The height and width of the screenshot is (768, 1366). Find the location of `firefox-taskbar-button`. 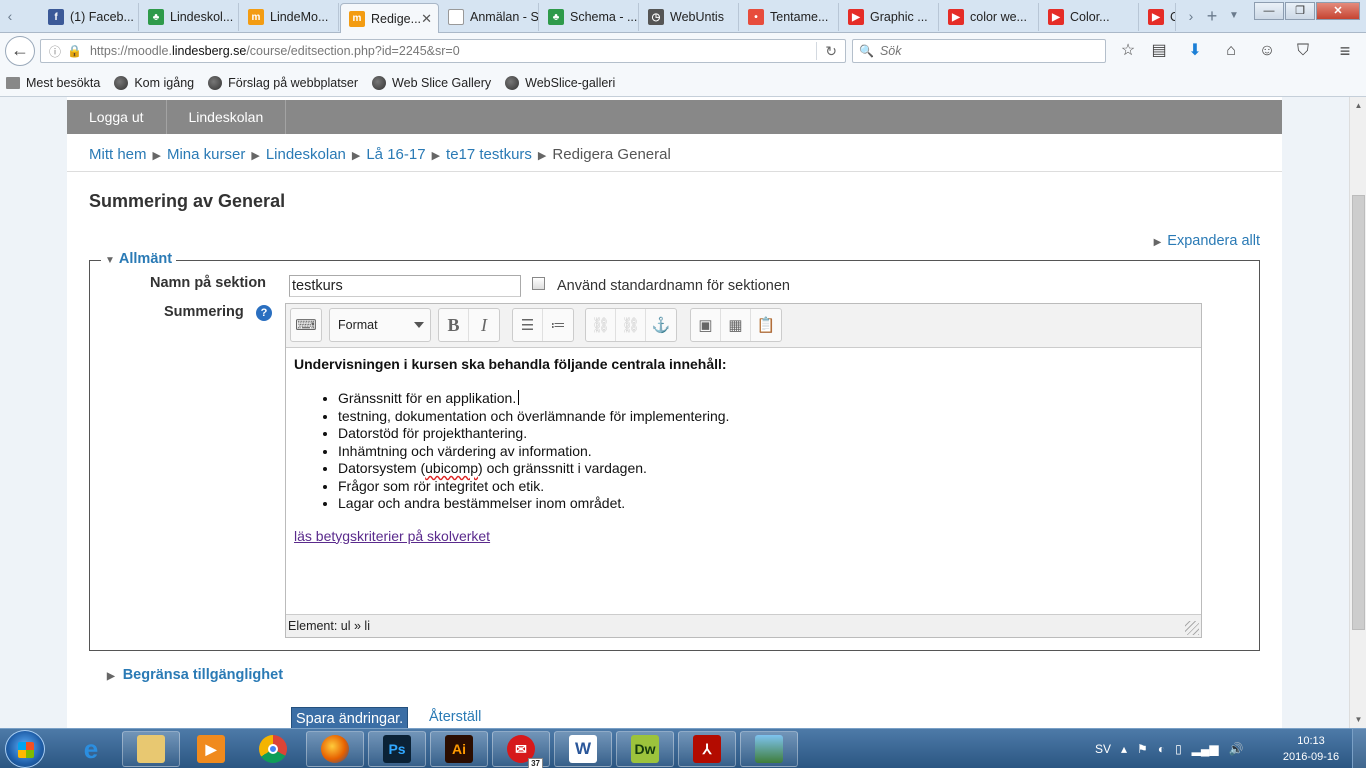

firefox-taskbar-button is located at coordinates (335, 749).